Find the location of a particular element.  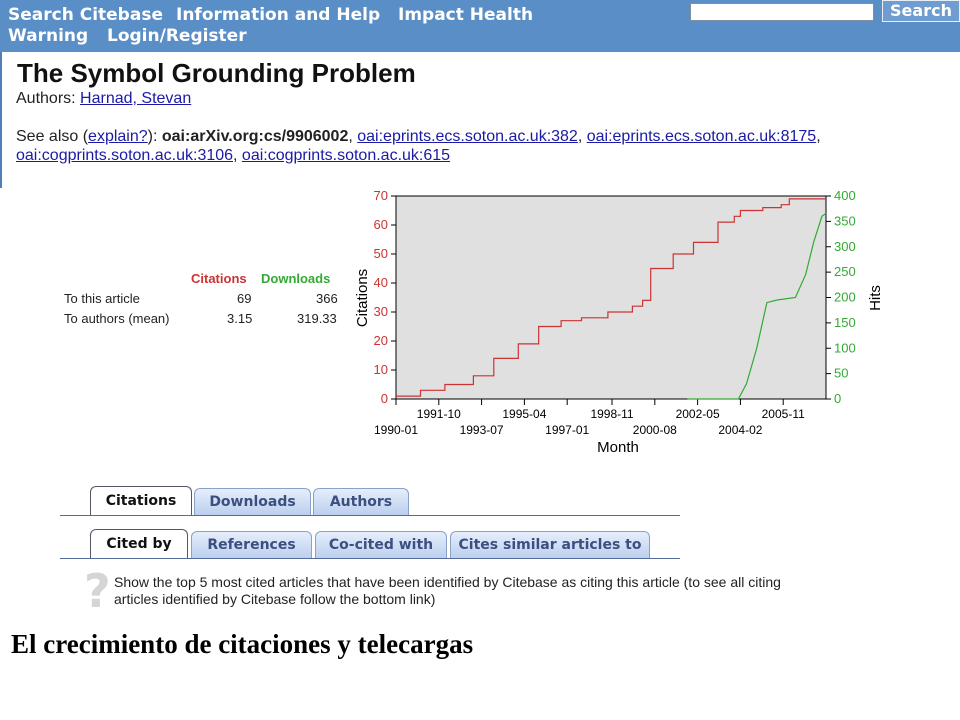

y-tick-label: 20 is located at coordinates (381, 340).